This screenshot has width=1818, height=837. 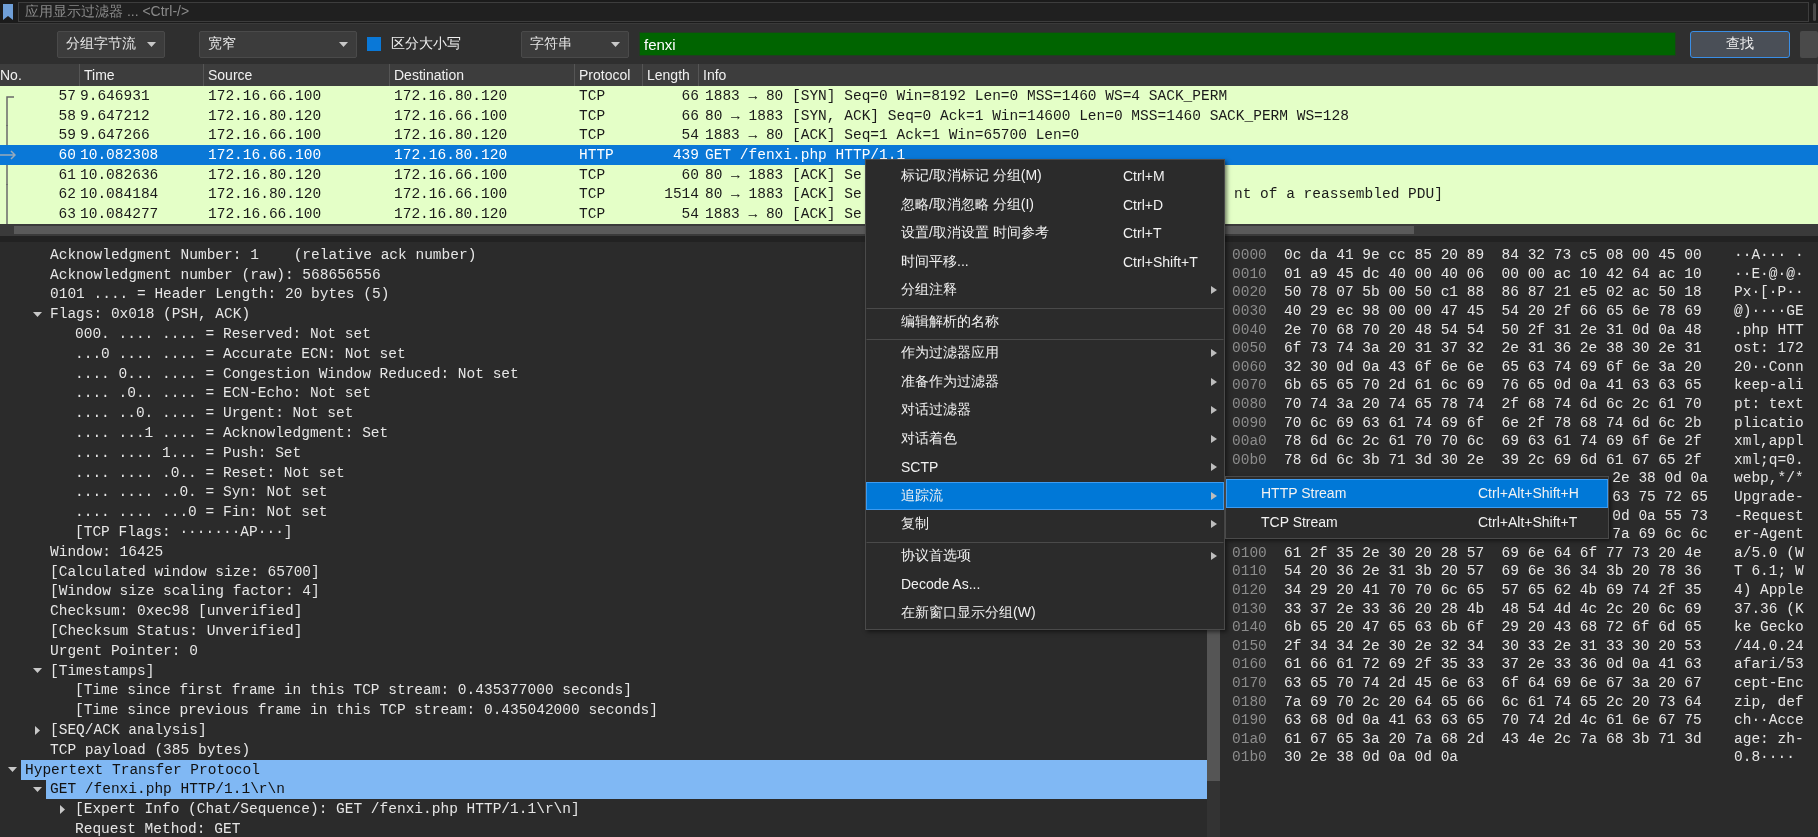 What do you see at coordinates (1769, 422) in the screenshot?
I see `ascii-text: plicatio` at bounding box center [1769, 422].